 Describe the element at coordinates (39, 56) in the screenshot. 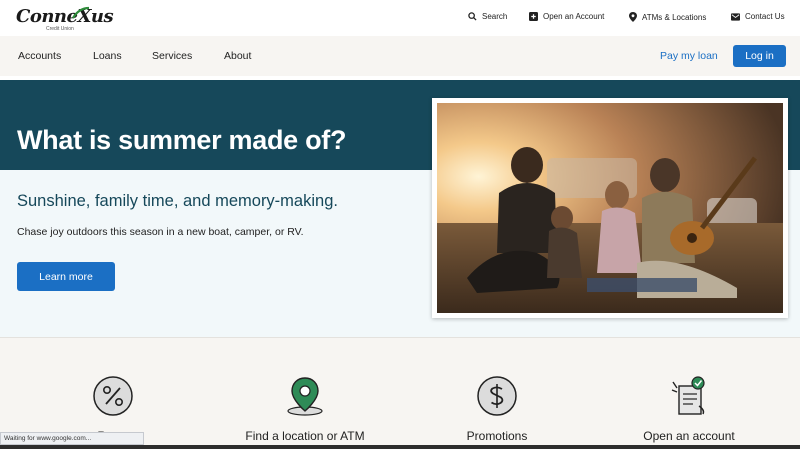

I see `nav-accounts: Accounts` at that location.